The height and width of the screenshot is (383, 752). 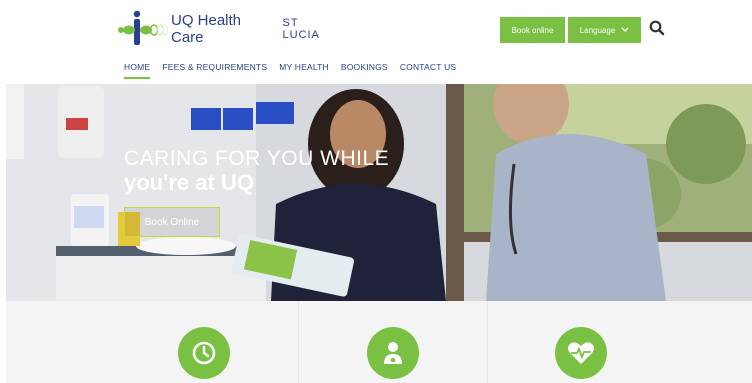 What do you see at coordinates (625, 29) in the screenshot?
I see `chevron-down-icon` at bounding box center [625, 29].